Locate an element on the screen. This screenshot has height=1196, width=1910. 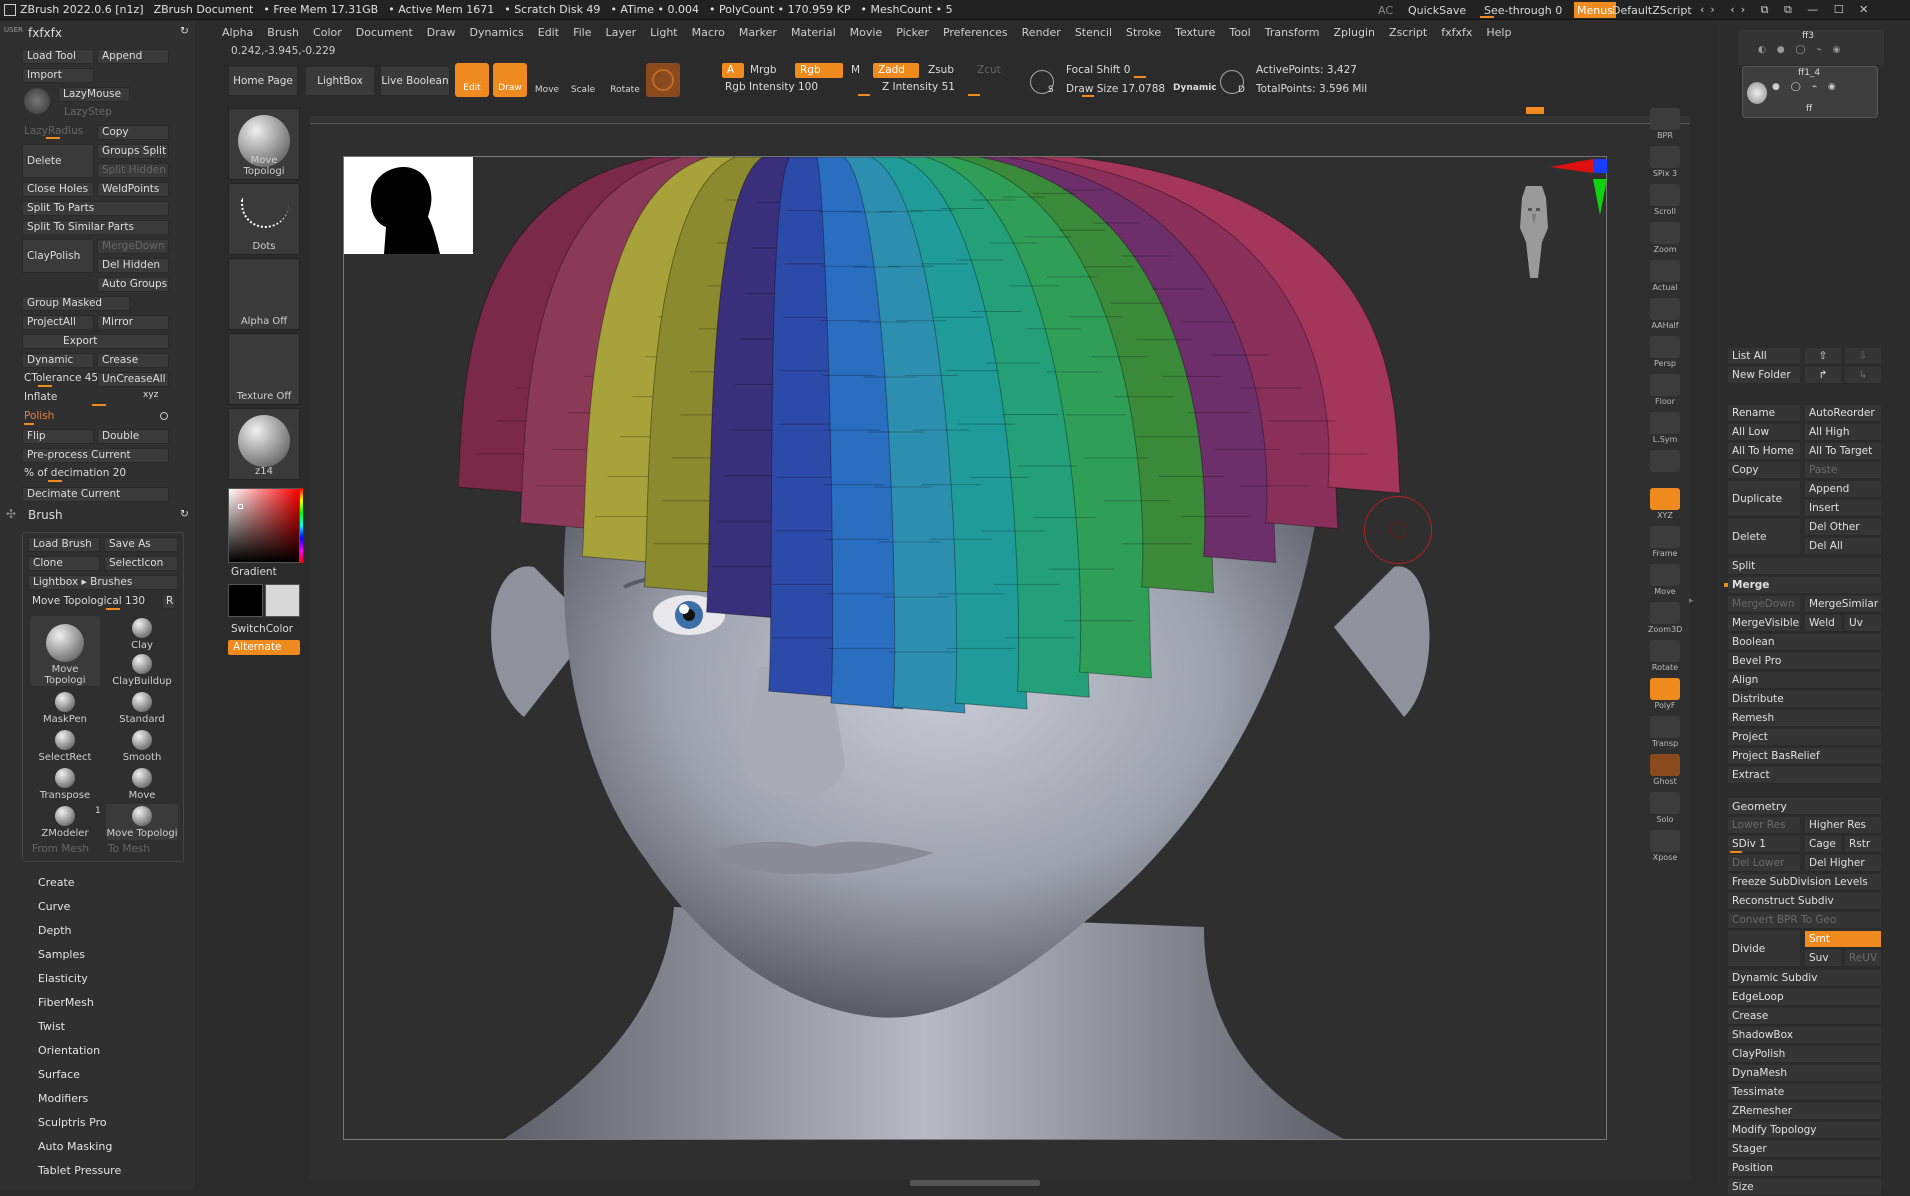
auto-groups-button: Auto Groups is located at coordinates (133, 284).